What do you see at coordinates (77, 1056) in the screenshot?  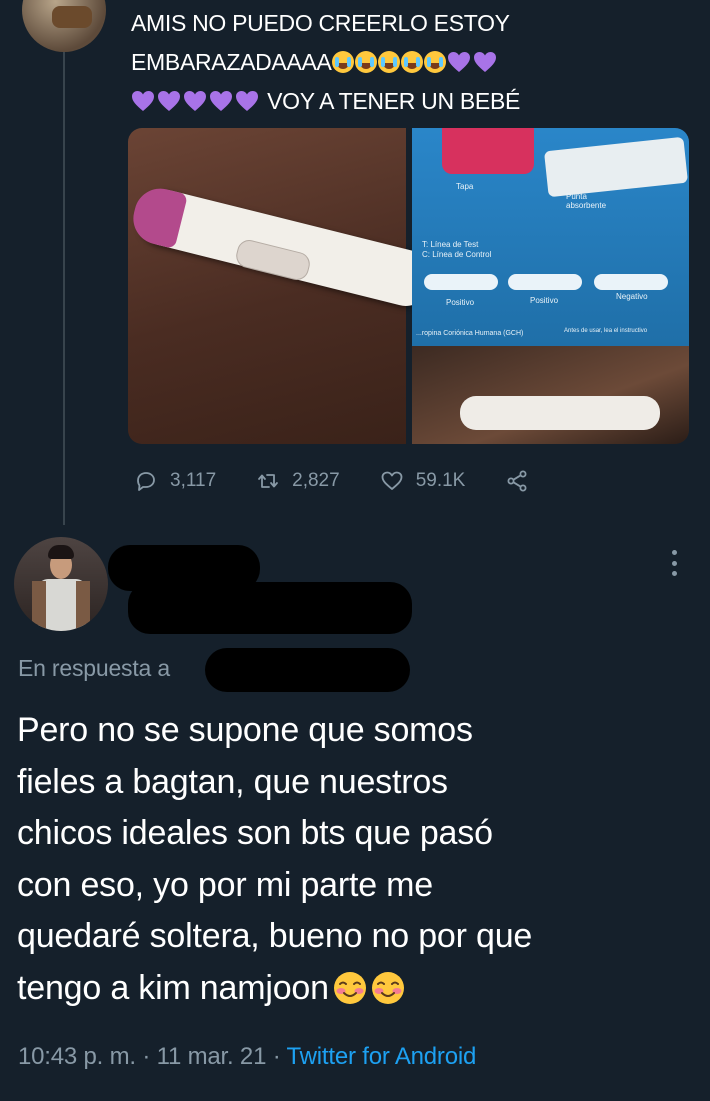 I see `tweet-time: 10:43 p. m.` at bounding box center [77, 1056].